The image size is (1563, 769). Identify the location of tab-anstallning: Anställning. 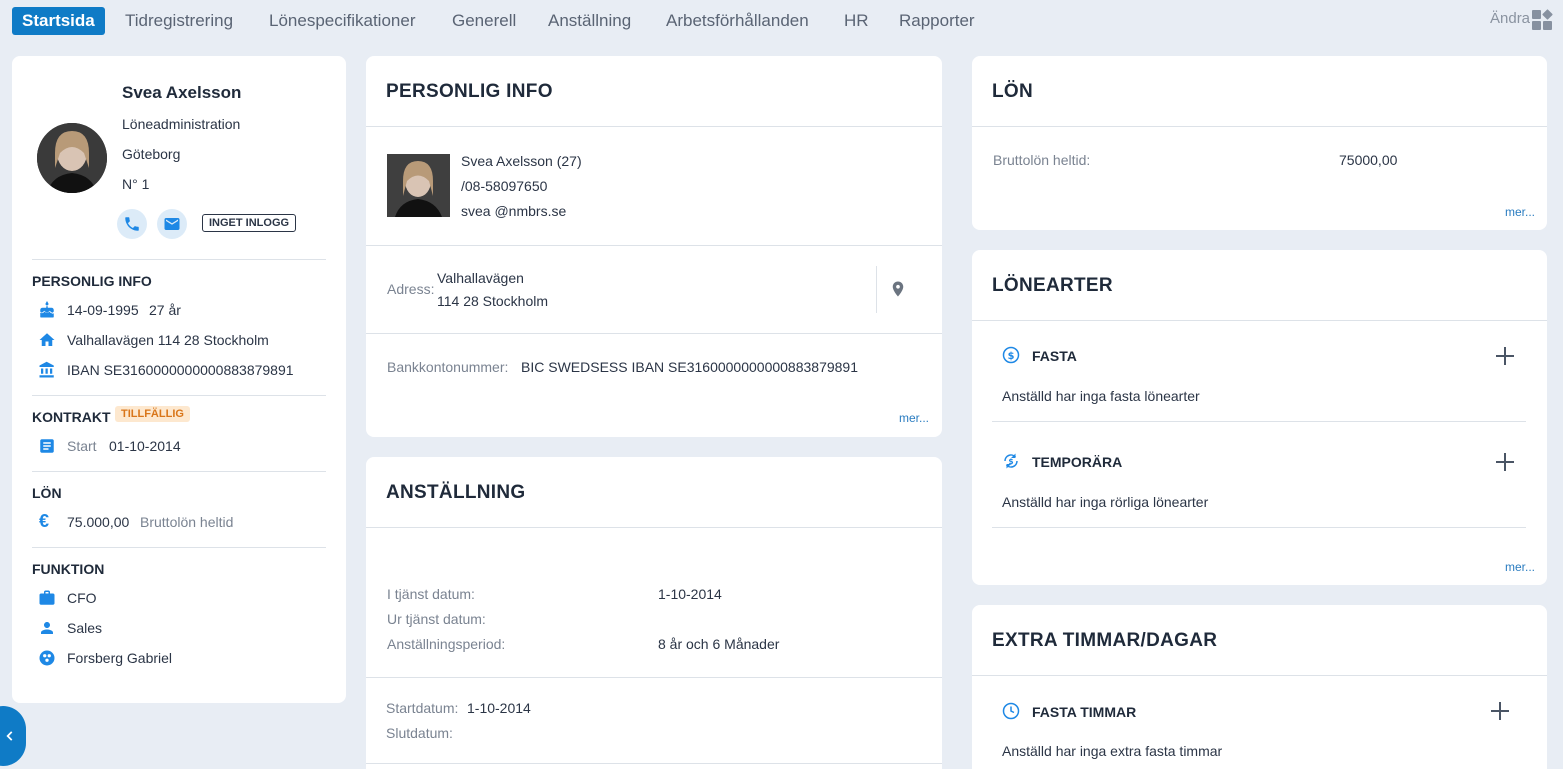
(589, 21).